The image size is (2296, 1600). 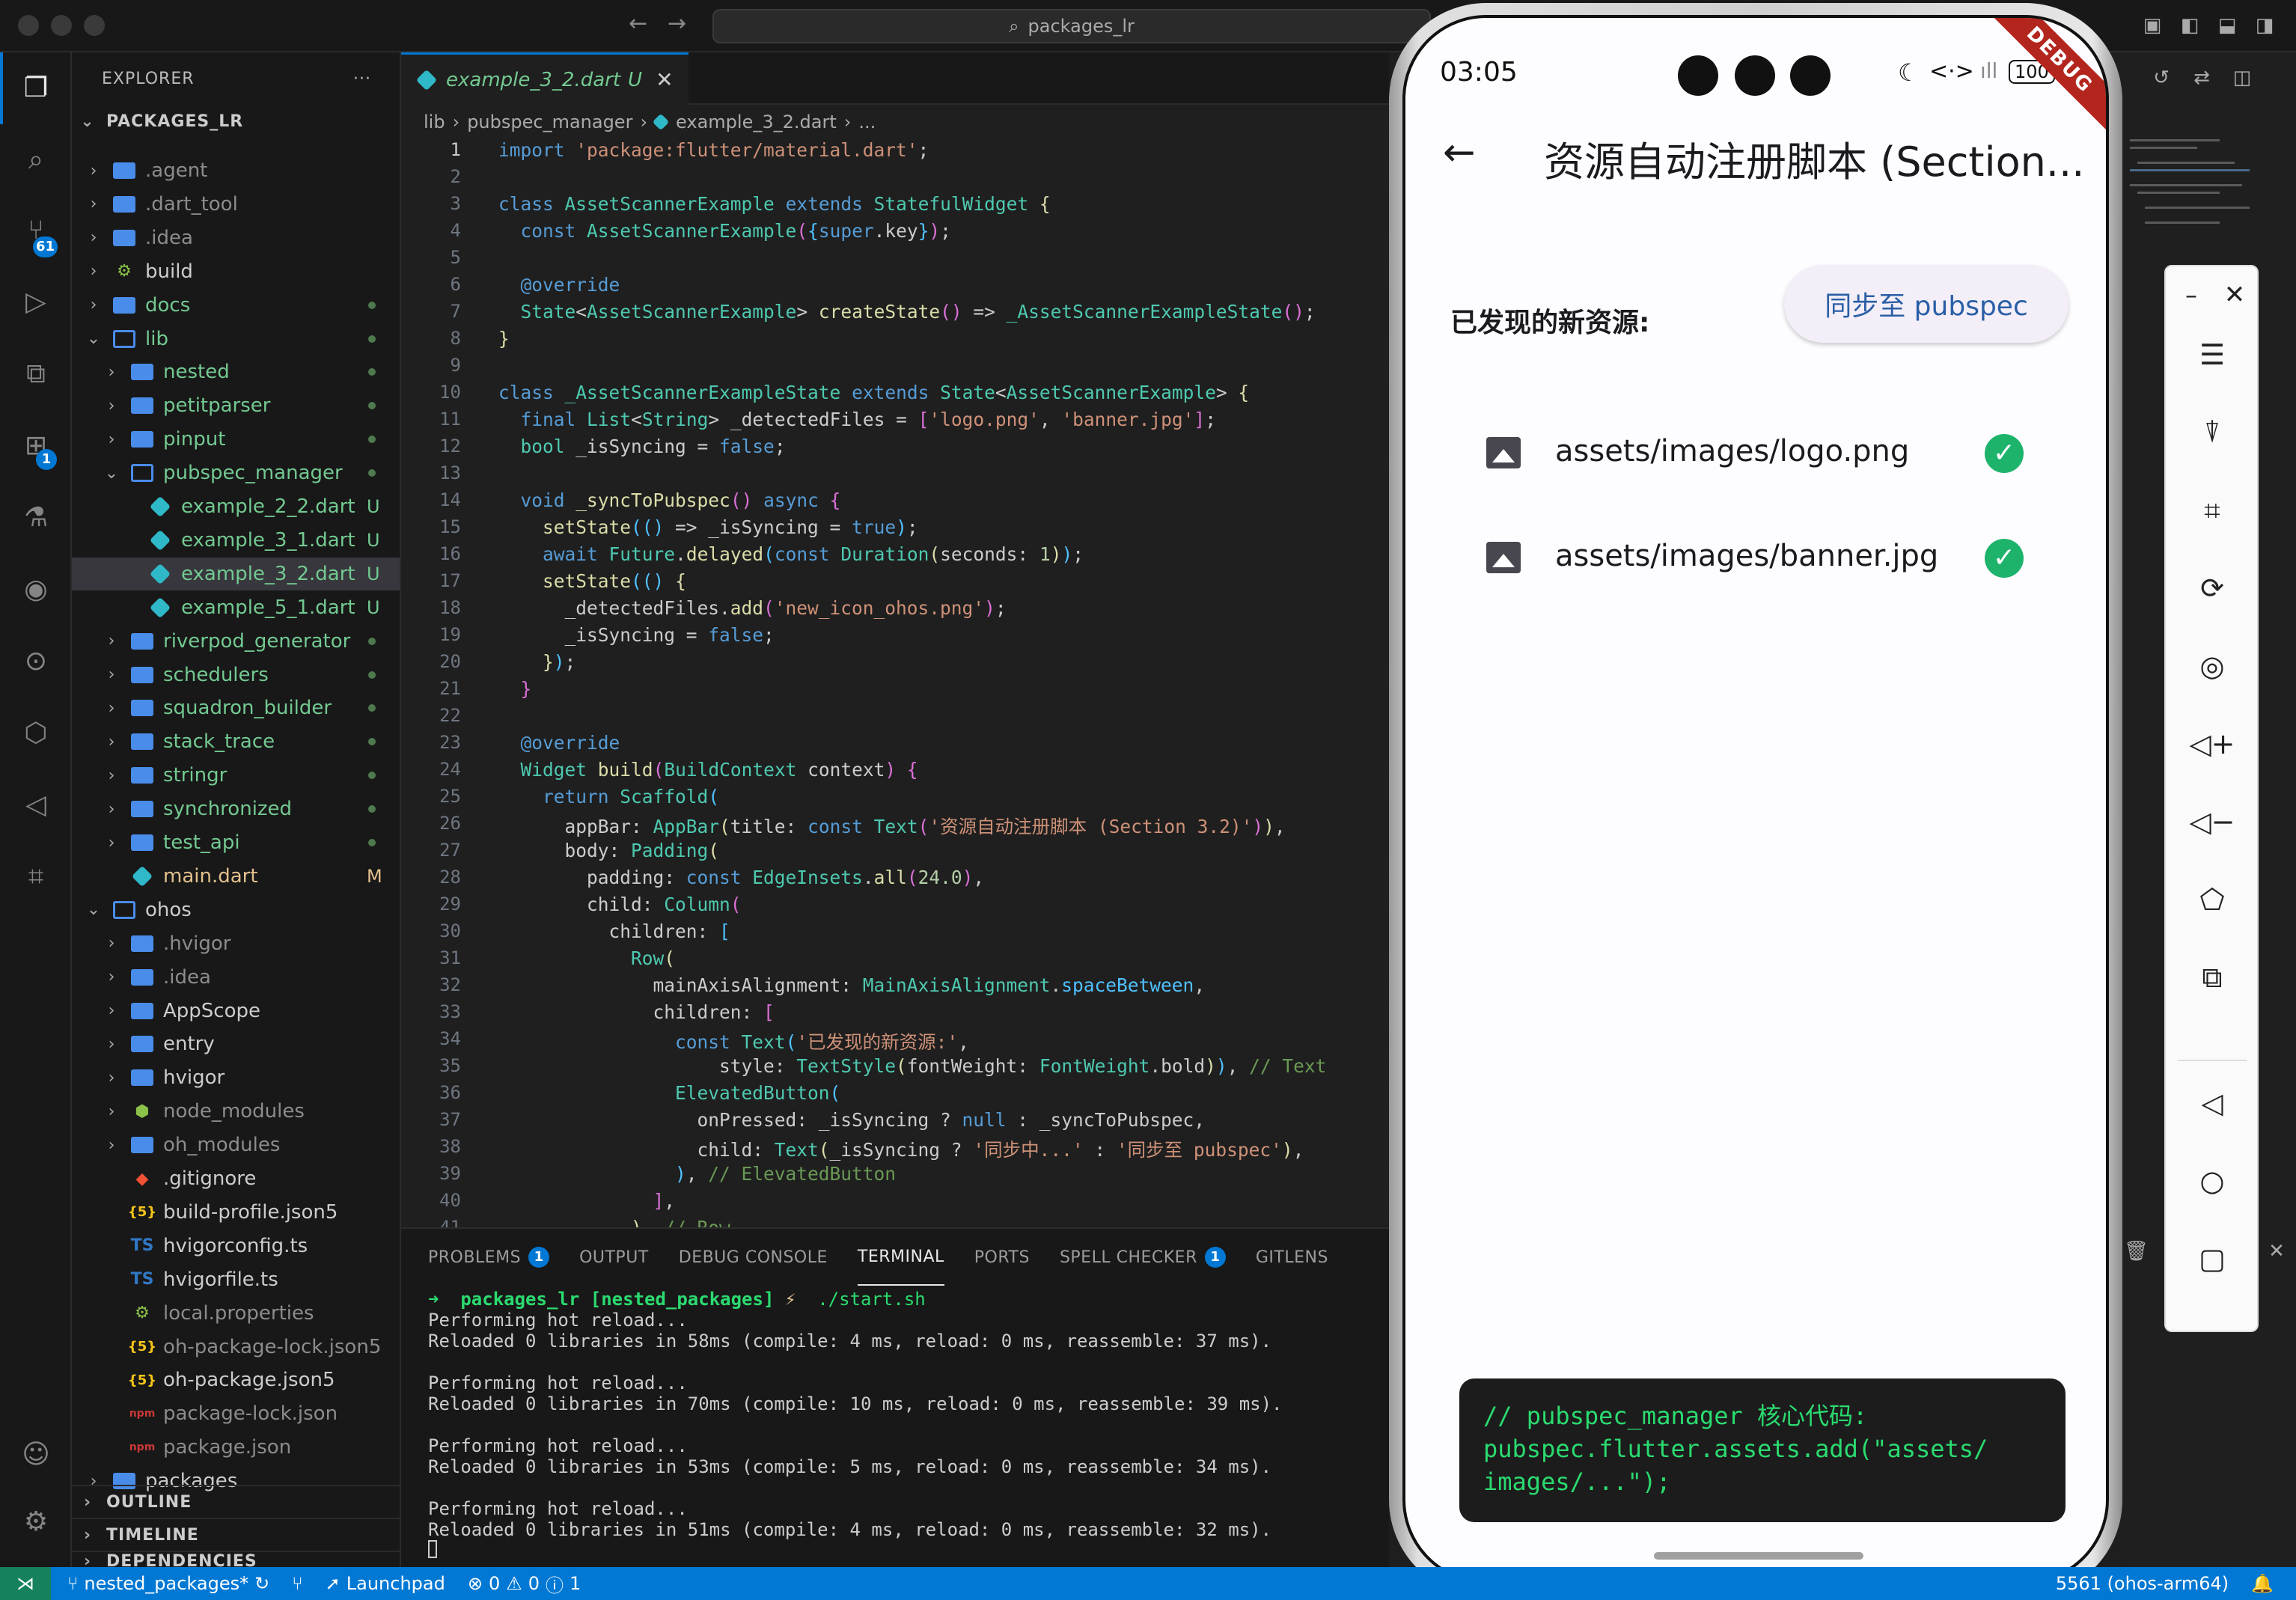 I want to click on tree-item: TS hvigorfile.ts, so click(x=236, y=1279).